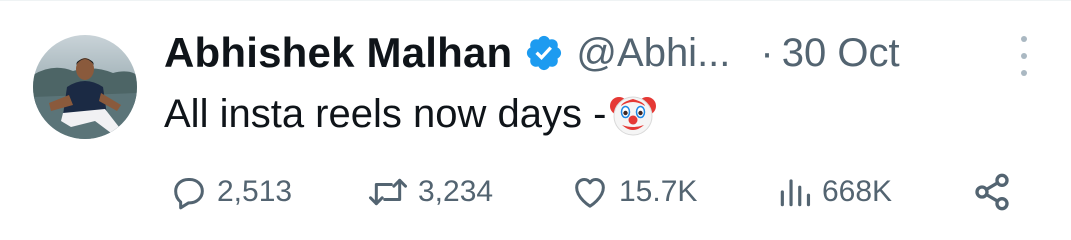 The height and width of the screenshot is (240, 1071). What do you see at coordinates (841, 53) in the screenshot?
I see `tweet-date: 30 Oct` at bounding box center [841, 53].